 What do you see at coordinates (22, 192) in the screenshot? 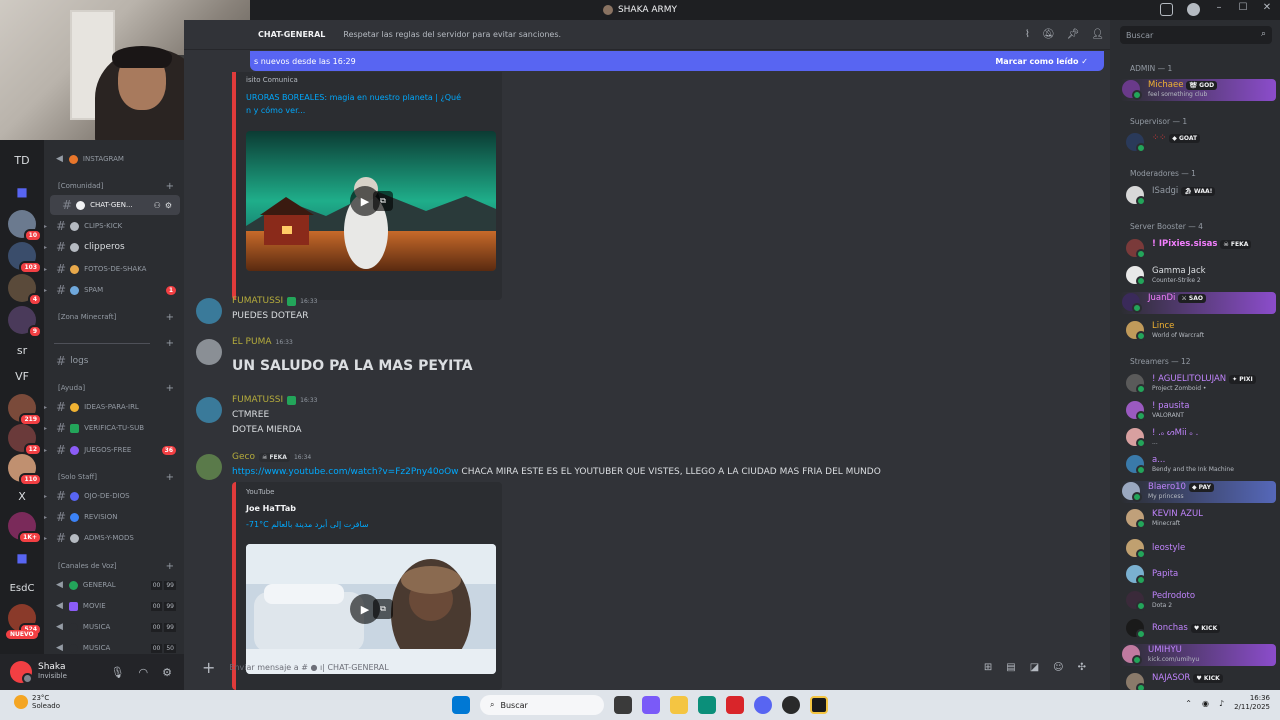
I see `server-folder: ■` at bounding box center [22, 192].